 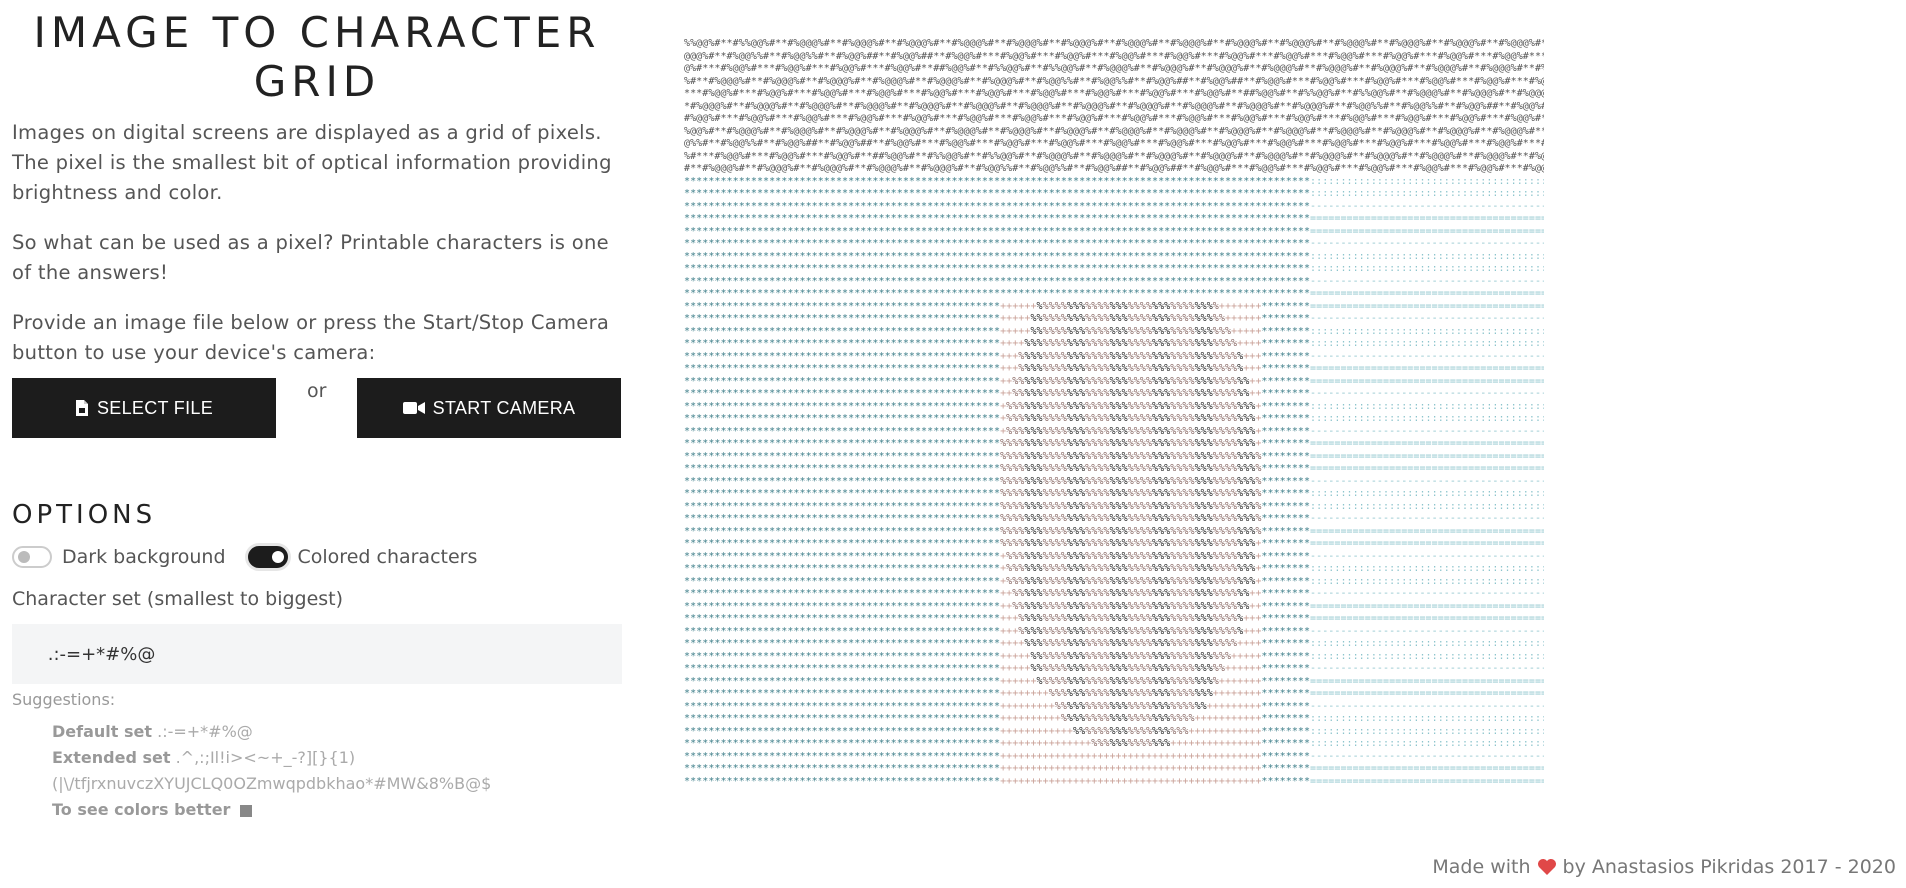 What do you see at coordinates (317, 654) in the screenshot?
I see `charset-input` at bounding box center [317, 654].